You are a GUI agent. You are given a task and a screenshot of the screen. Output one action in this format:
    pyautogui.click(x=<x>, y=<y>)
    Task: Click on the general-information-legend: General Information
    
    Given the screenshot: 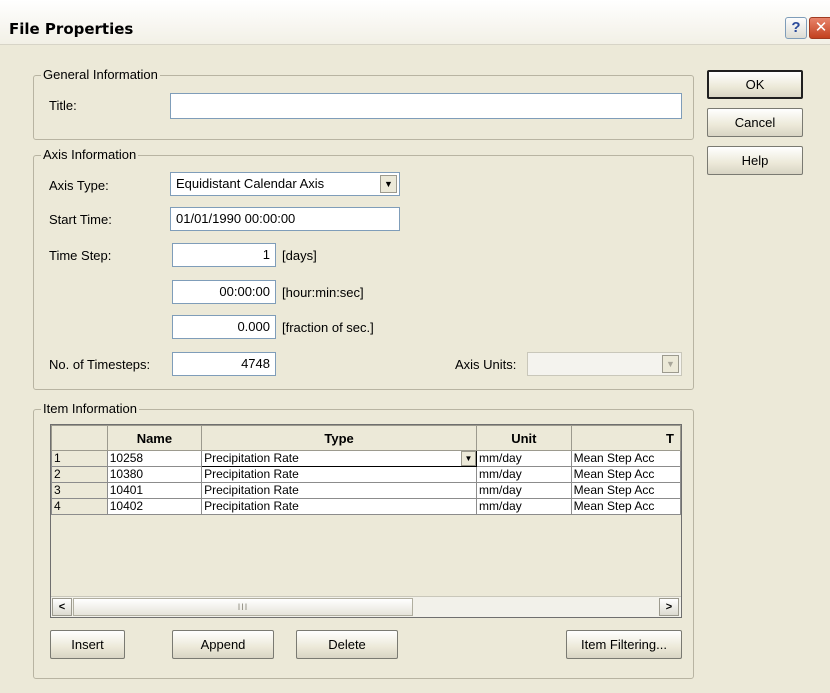 What is the action you would take?
    pyautogui.click(x=100, y=74)
    